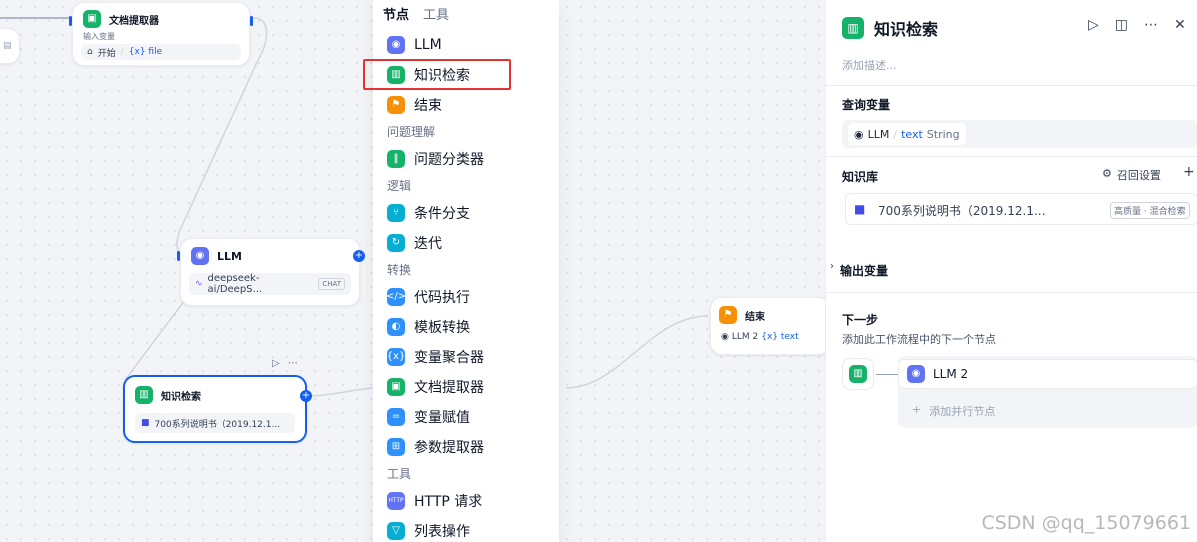  What do you see at coordinates (1047, 392) in the screenshot?
I see `next-nodes-container: ◉ LLM 2 + 添加并行节点` at bounding box center [1047, 392].